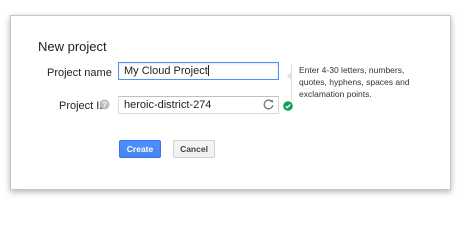  I want to click on create-button: Create, so click(140, 149).